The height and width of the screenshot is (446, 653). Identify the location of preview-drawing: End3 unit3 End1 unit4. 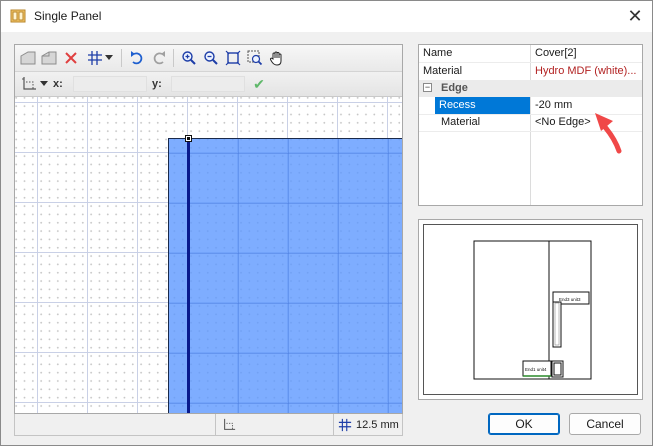
(532, 310).